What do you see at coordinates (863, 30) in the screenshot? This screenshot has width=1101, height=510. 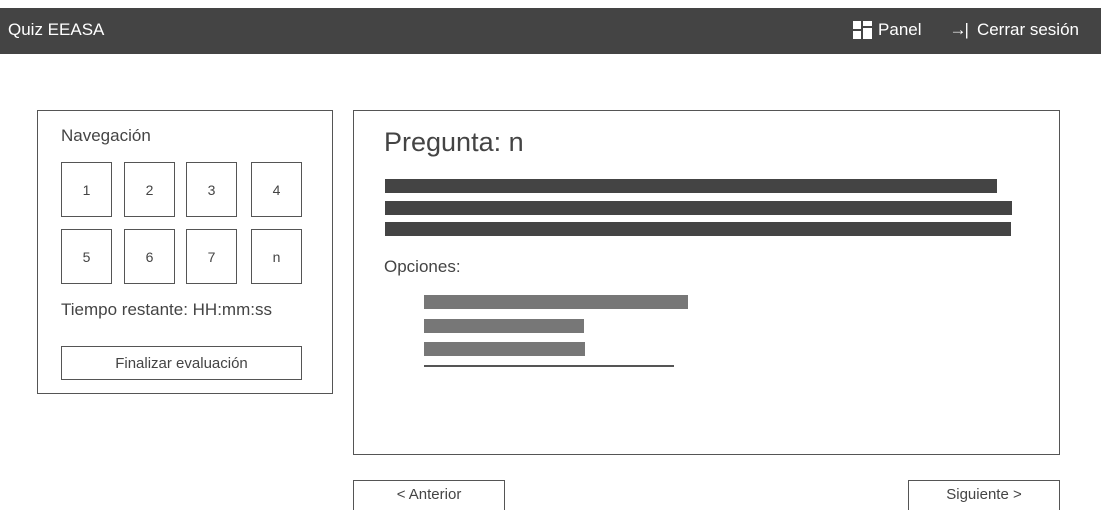 I see `dashboard-icon` at bounding box center [863, 30].